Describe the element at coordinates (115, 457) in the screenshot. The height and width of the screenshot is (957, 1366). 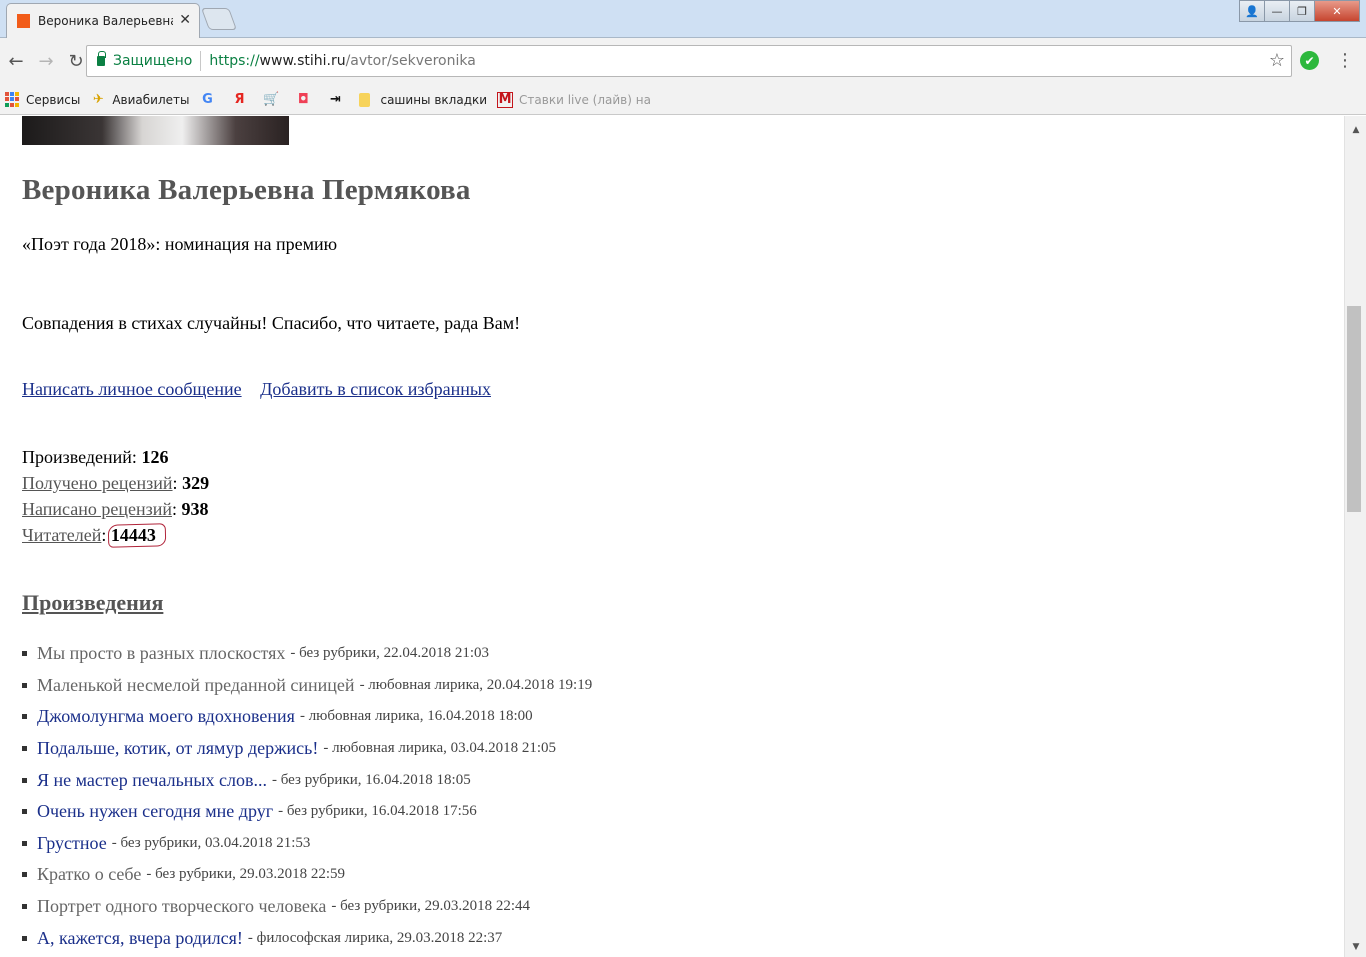
I see `stat-works: Произведений: 126` at that location.